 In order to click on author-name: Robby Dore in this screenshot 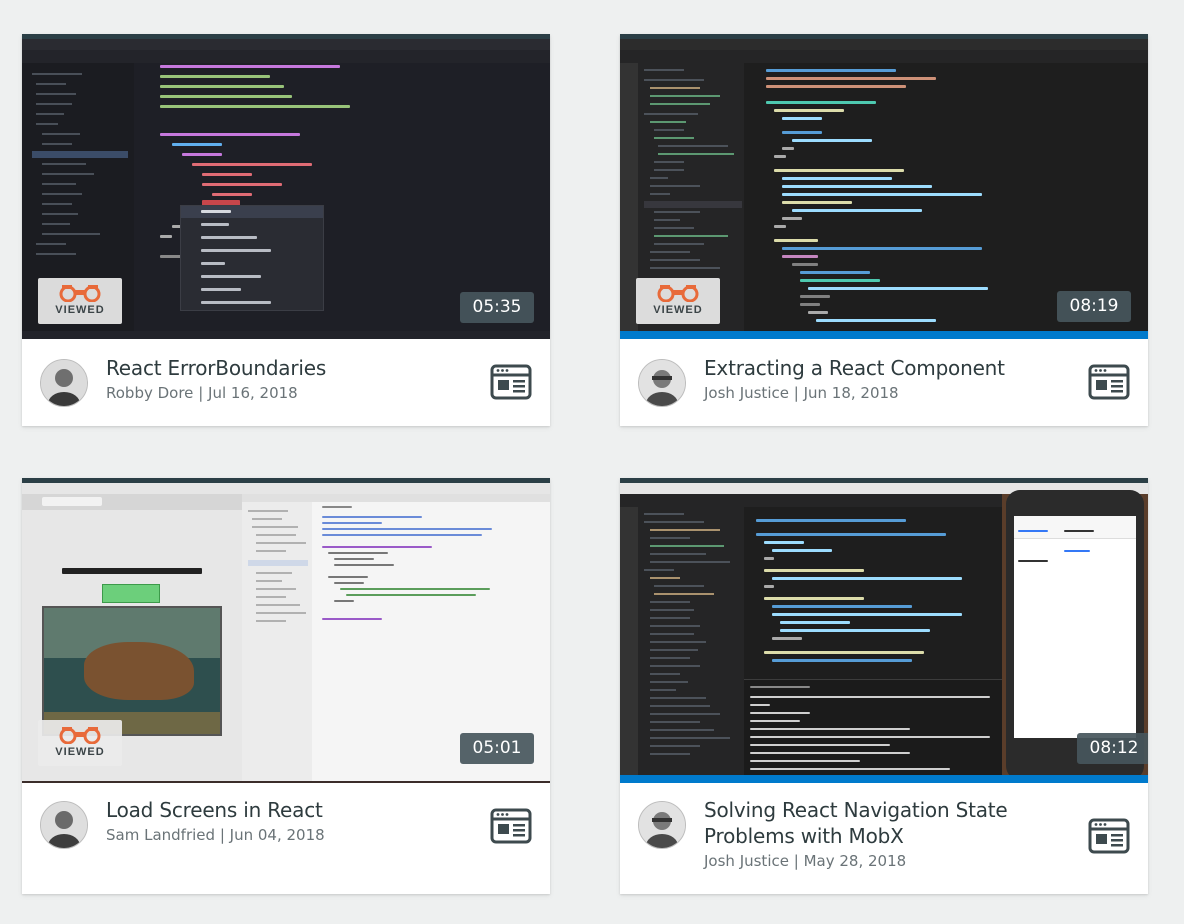, I will do `click(149, 393)`.